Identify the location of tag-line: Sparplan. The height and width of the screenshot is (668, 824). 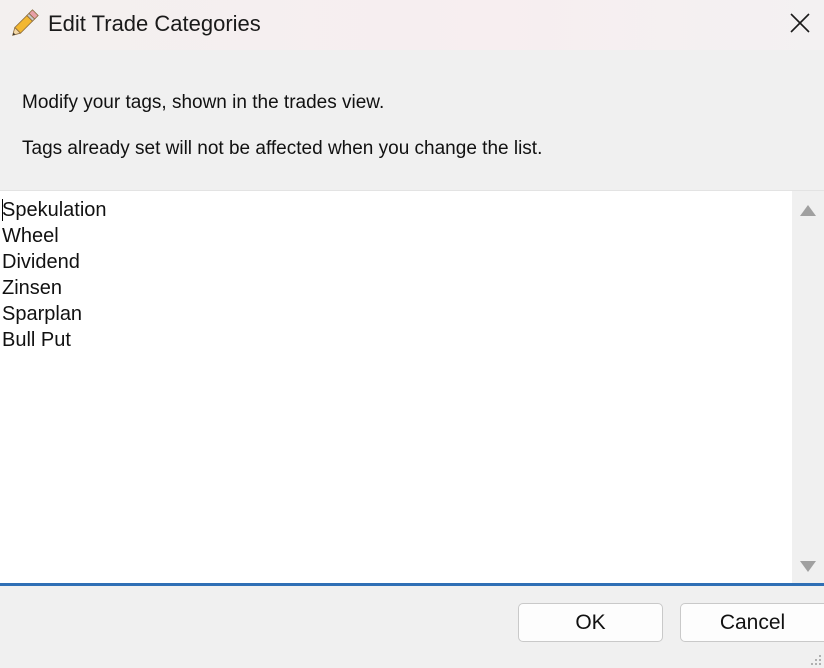
(42, 314).